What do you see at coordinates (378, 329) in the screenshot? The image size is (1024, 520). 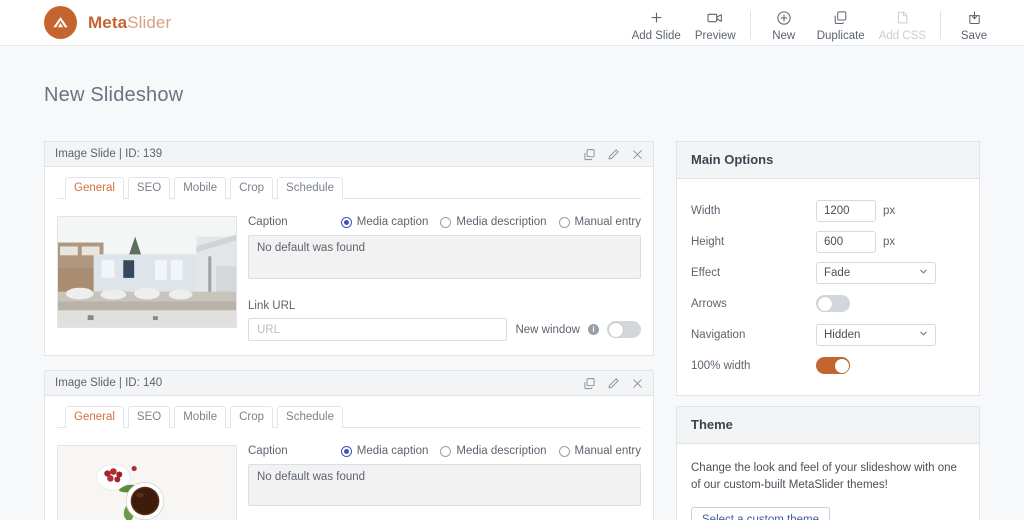 I see `link-url-input` at bounding box center [378, 329].